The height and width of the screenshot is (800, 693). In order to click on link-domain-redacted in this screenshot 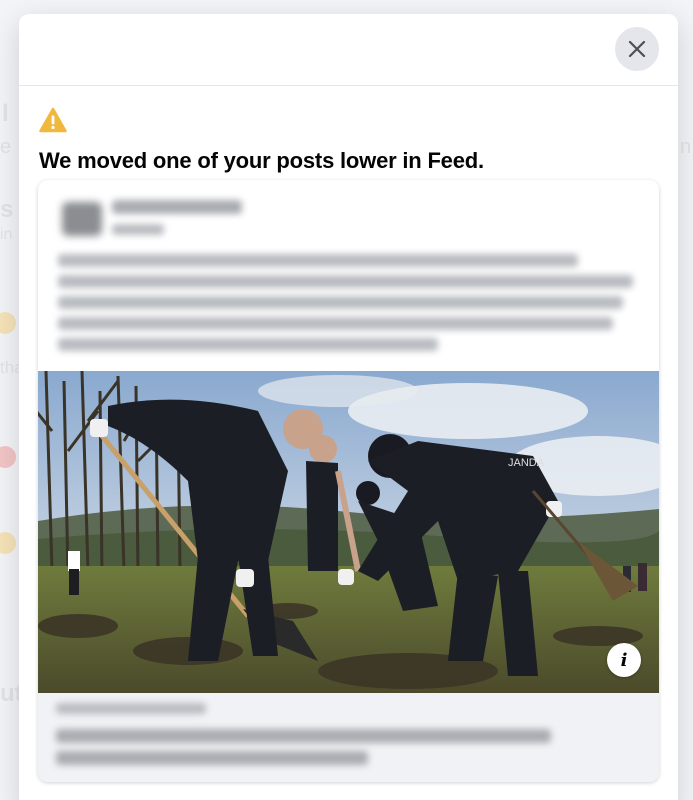, I will do `click(131, 708)`.